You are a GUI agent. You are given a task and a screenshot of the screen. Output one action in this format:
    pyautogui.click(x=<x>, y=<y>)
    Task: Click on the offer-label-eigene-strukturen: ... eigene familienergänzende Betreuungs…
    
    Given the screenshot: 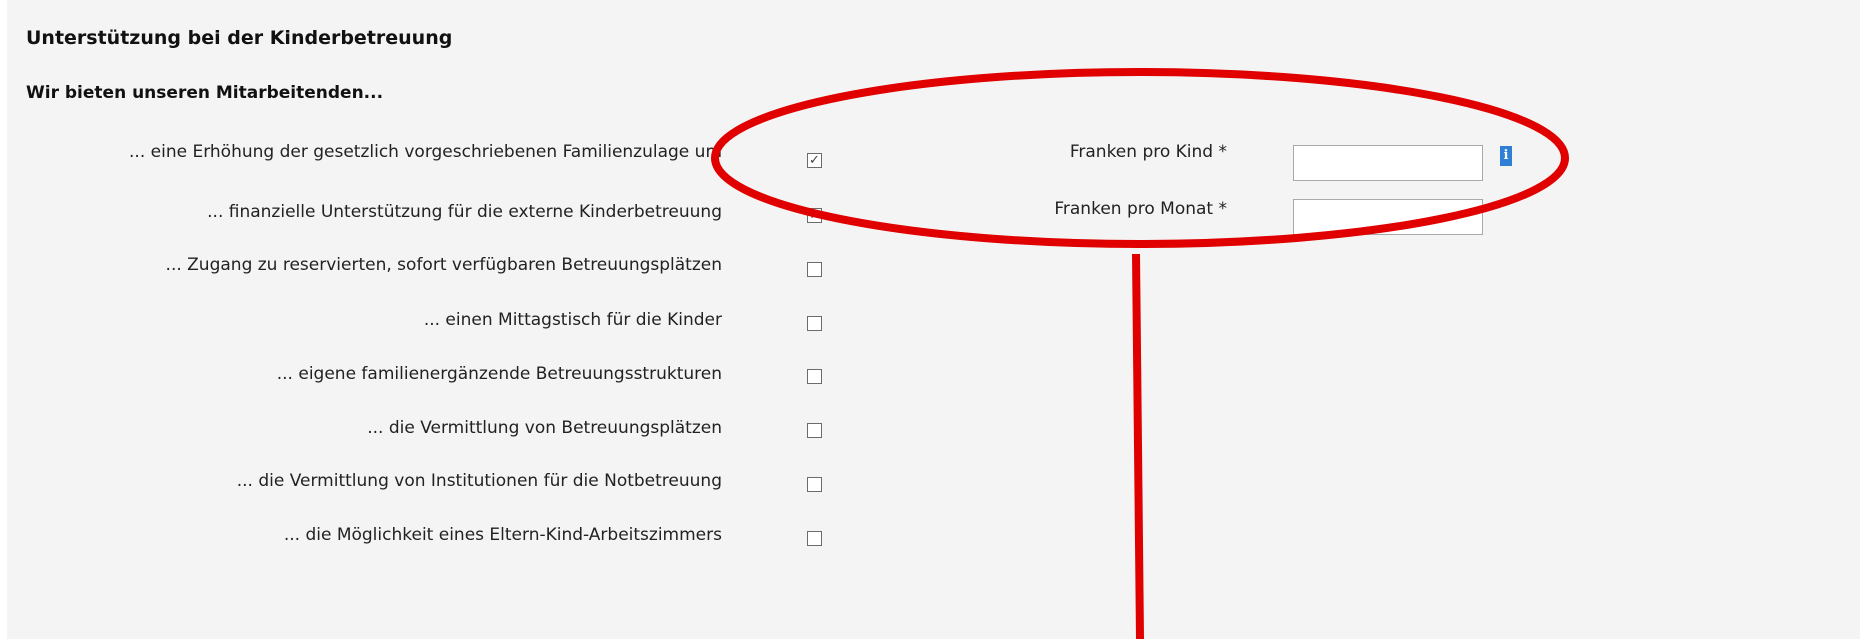 What is the action you would take?
    pyautogui.click(x=499, y=374)
    